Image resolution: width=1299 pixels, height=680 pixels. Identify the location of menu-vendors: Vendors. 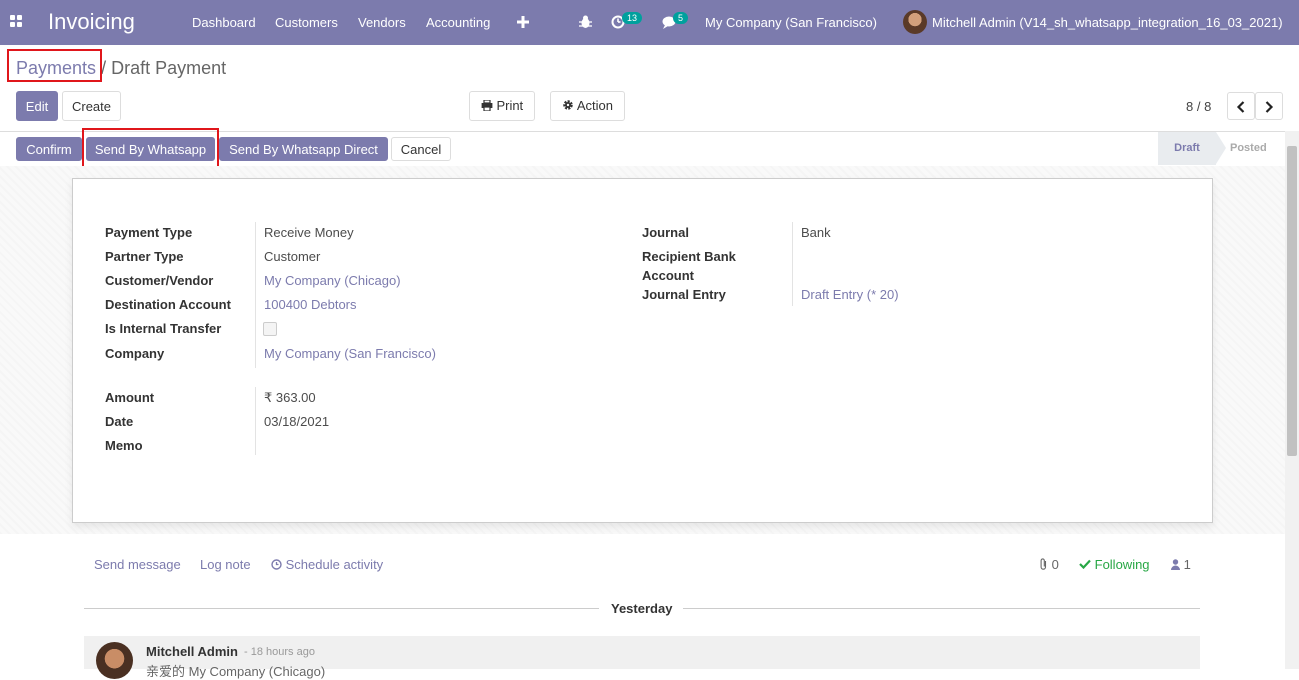
(382, 22).